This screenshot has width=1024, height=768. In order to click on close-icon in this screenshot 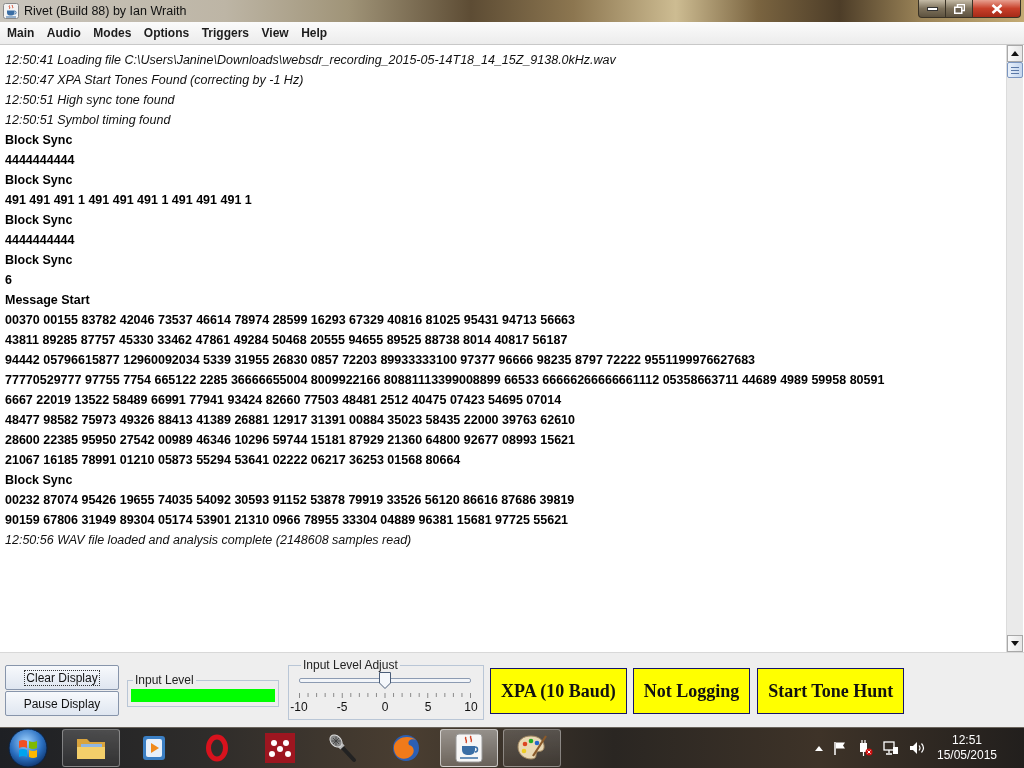, I will do `click(996, 8)`.